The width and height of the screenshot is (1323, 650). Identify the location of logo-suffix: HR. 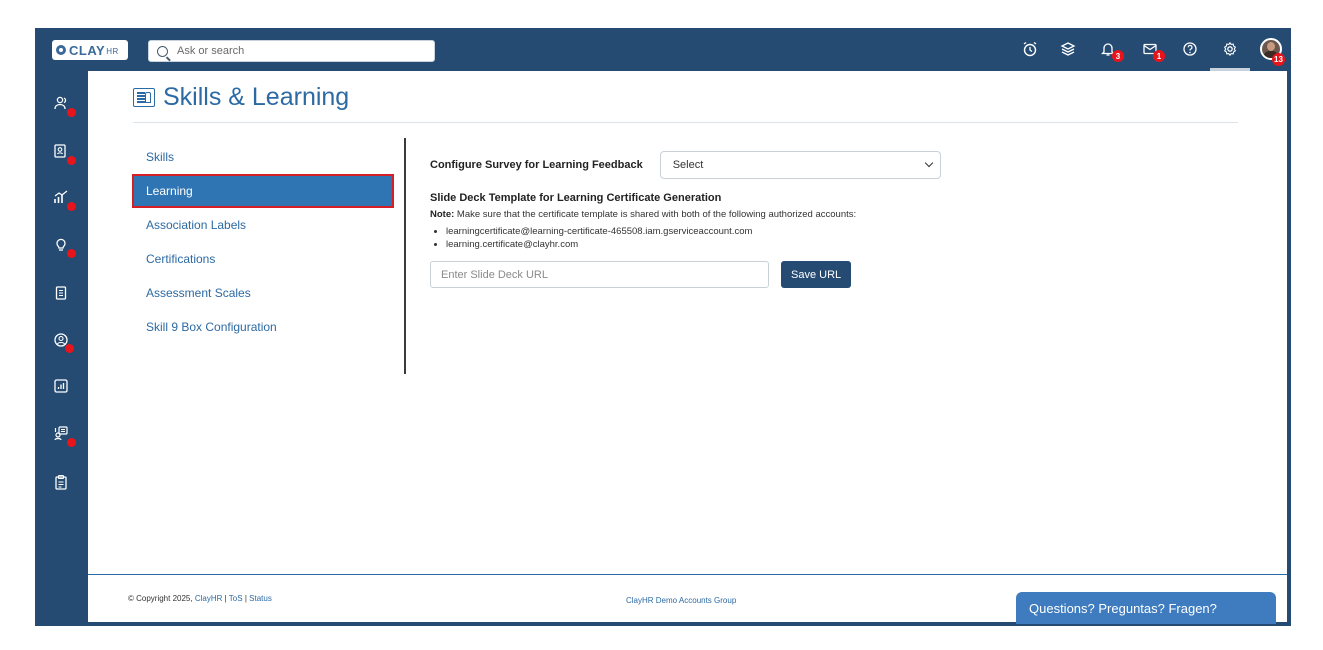
(112, 51).